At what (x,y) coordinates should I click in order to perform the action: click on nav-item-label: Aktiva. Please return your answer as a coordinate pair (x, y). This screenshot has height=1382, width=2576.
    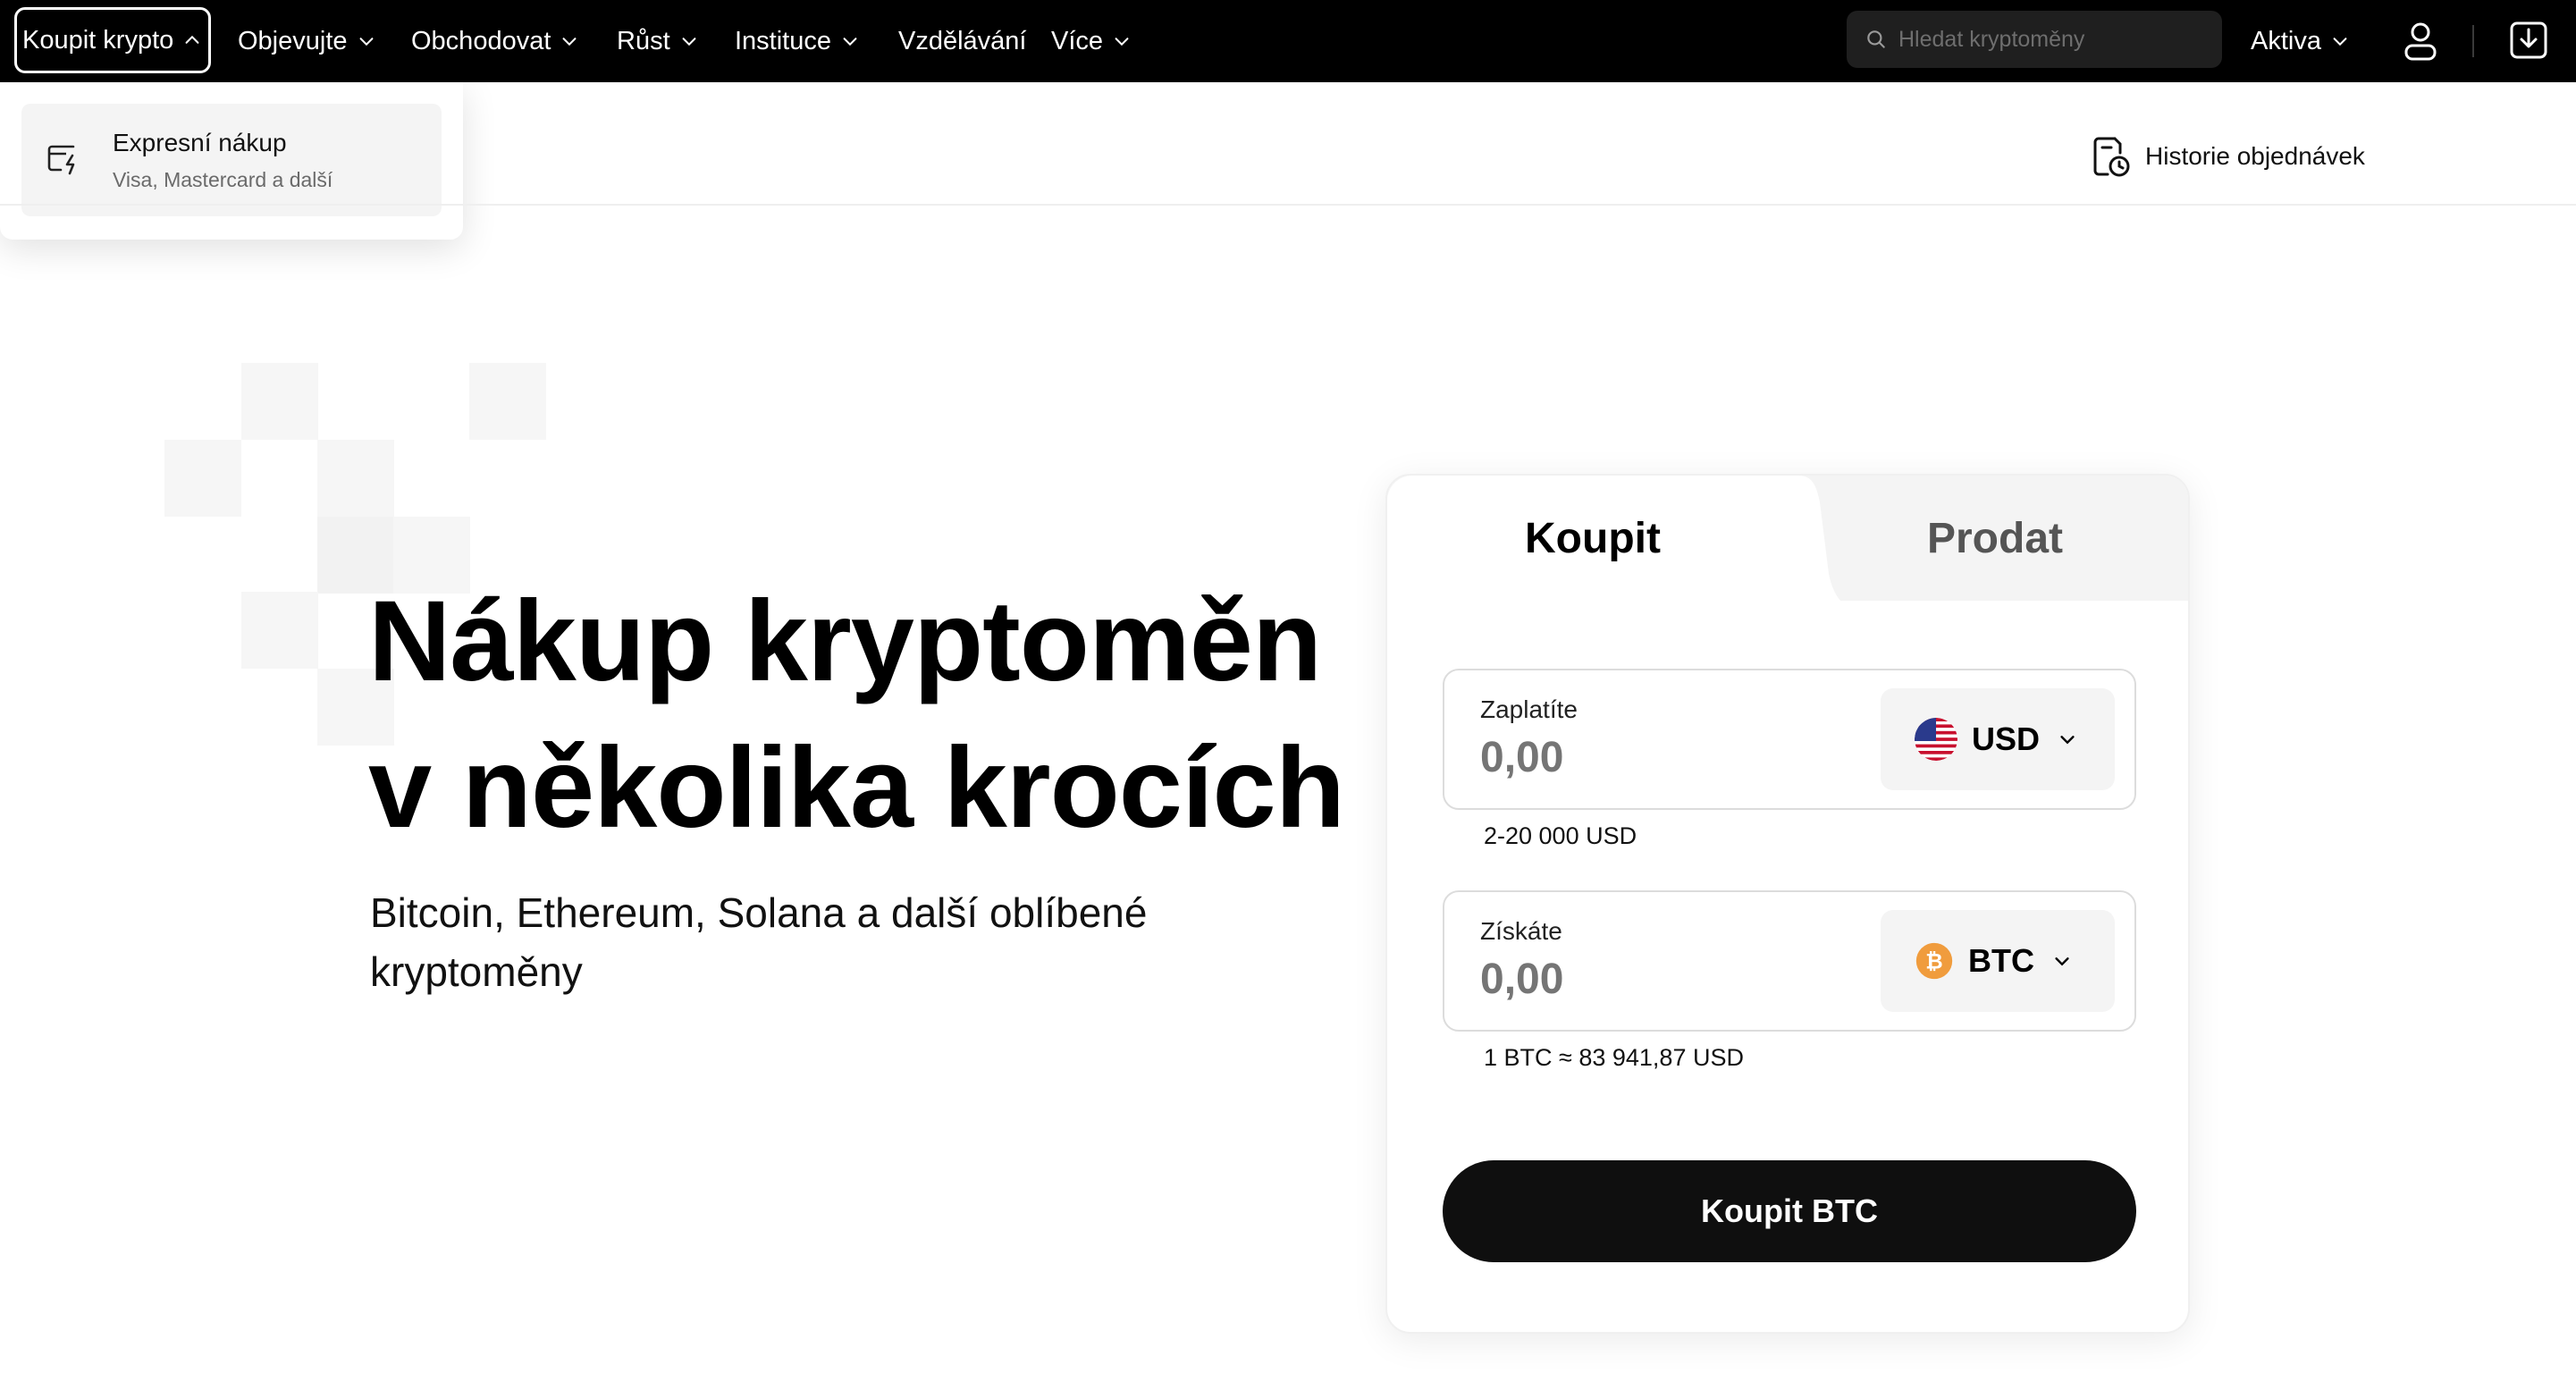
    Looking at the image, I should click on (2286, 41).